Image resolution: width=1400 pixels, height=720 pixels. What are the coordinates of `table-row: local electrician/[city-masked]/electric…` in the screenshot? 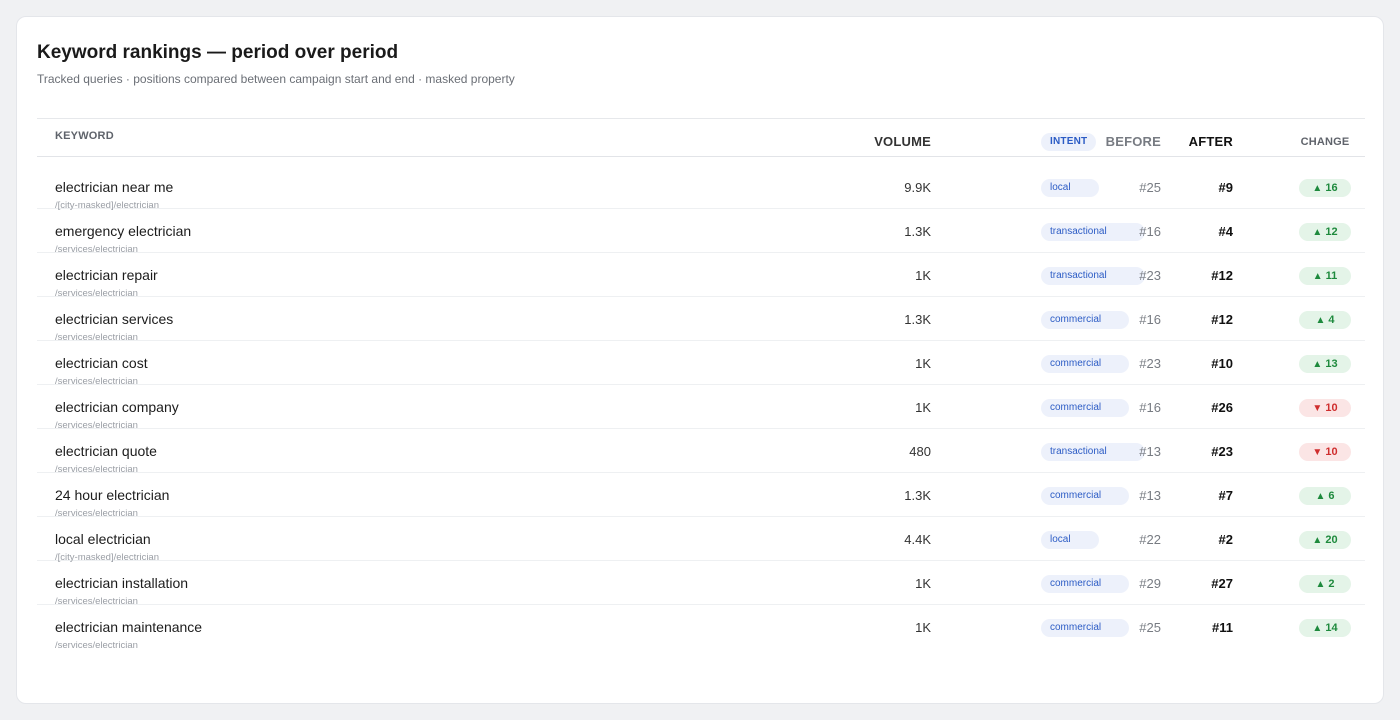 It's located at (701, 540).